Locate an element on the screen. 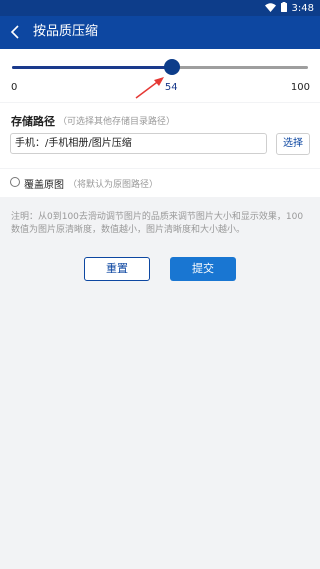  overwrite-radio is located at coordinates (15, 182).